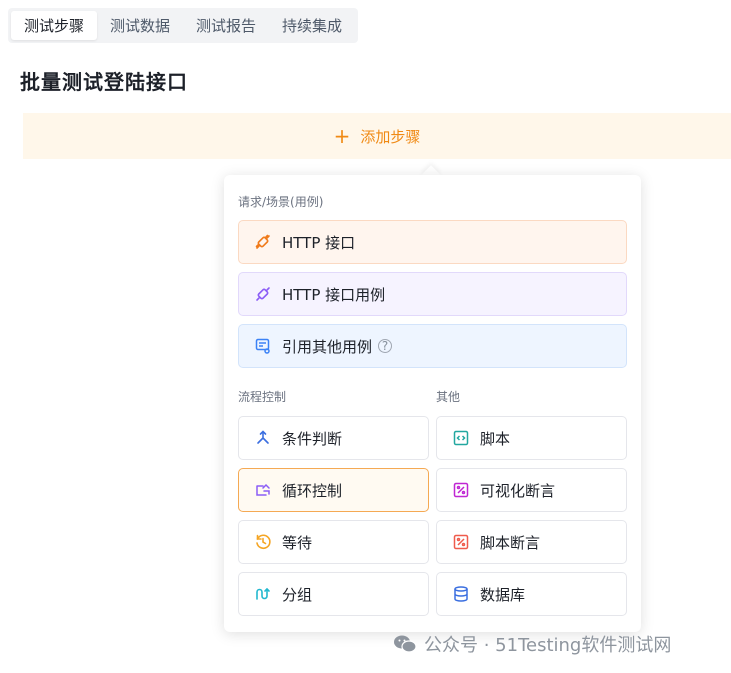 The height and width of the screenshot is (673, 731). I want to click on section-title-other: 其他, so click(448, 397).